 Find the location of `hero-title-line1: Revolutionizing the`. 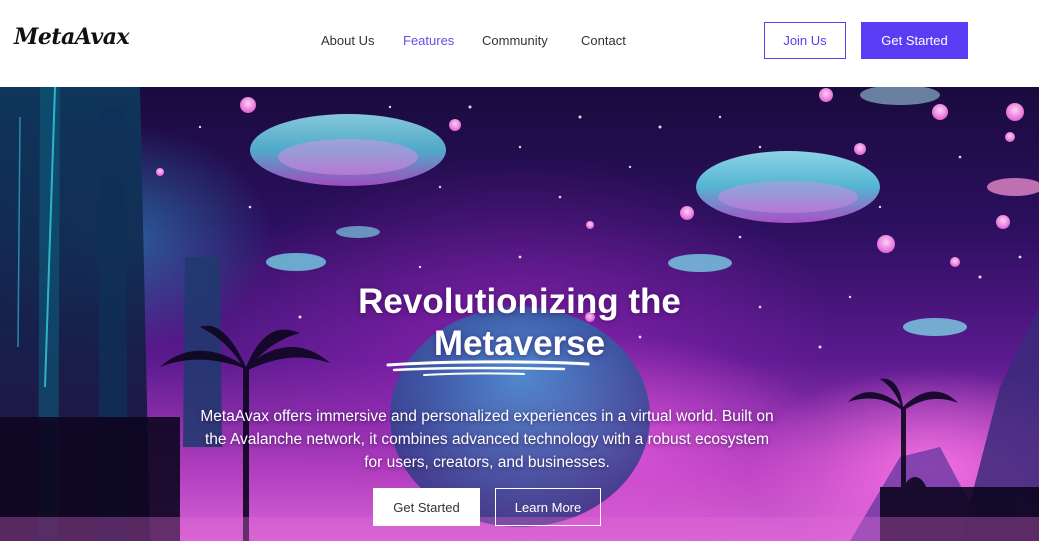

hero-title-line1: Revolutionizing the is located at coordinates (519, 301).